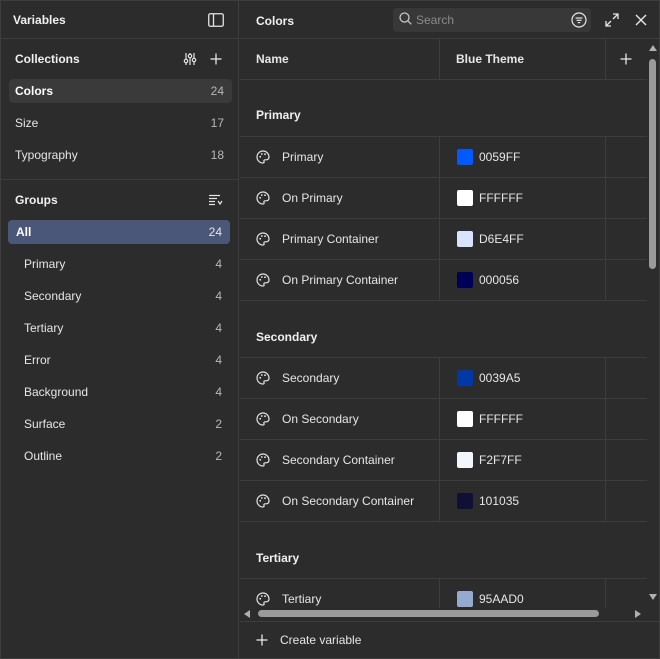  Describe the element at coordinates (499, 280) in the screenshot. I see `color-hex: 000056` at that location.